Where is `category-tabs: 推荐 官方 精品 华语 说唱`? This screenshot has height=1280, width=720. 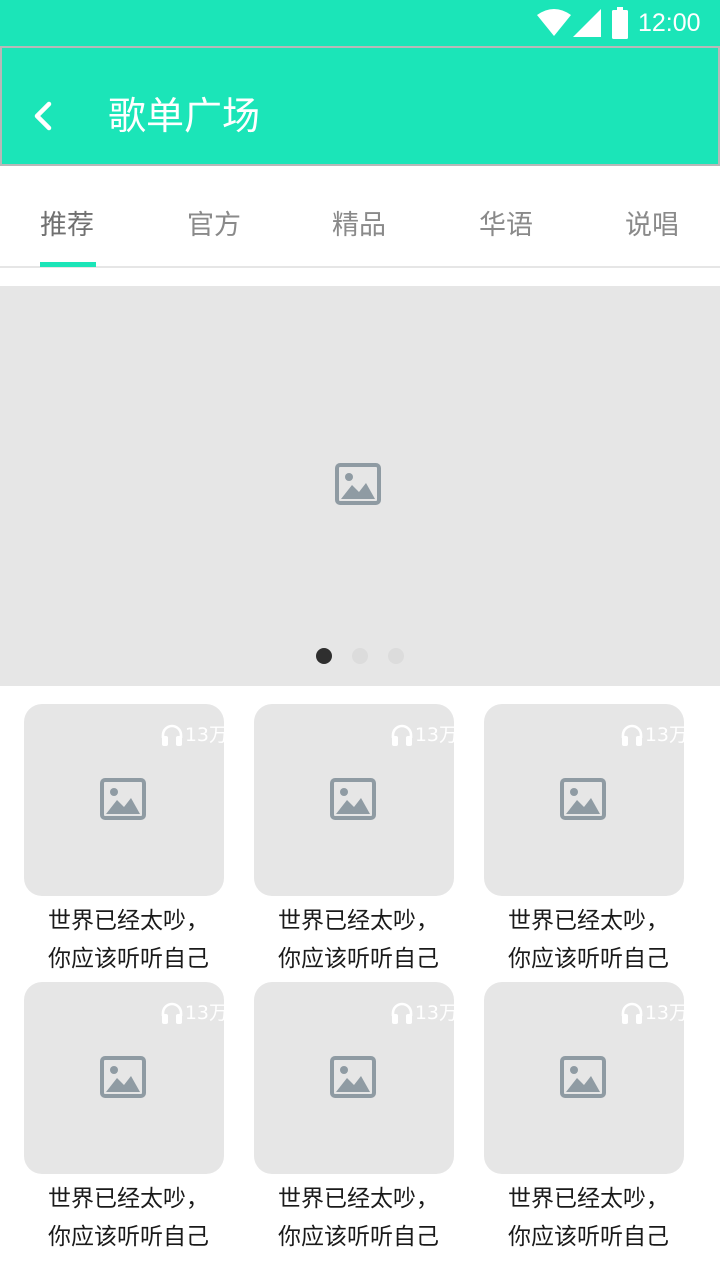
category-tabs: 推荐 官方 精品 华语 说唱 is located at coordinates (360, 217).